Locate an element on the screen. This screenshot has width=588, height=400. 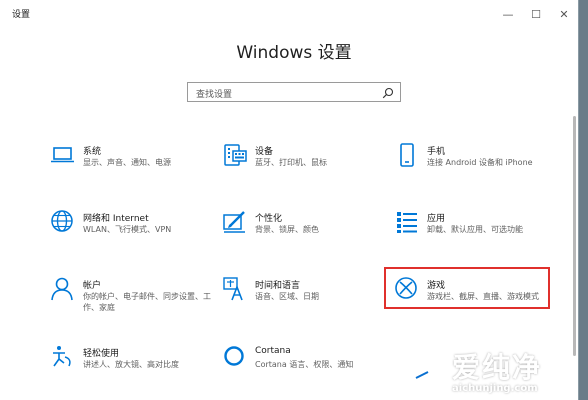
watermark: 爱纯净 aichunjing.com is located at coordinates (490, 372).